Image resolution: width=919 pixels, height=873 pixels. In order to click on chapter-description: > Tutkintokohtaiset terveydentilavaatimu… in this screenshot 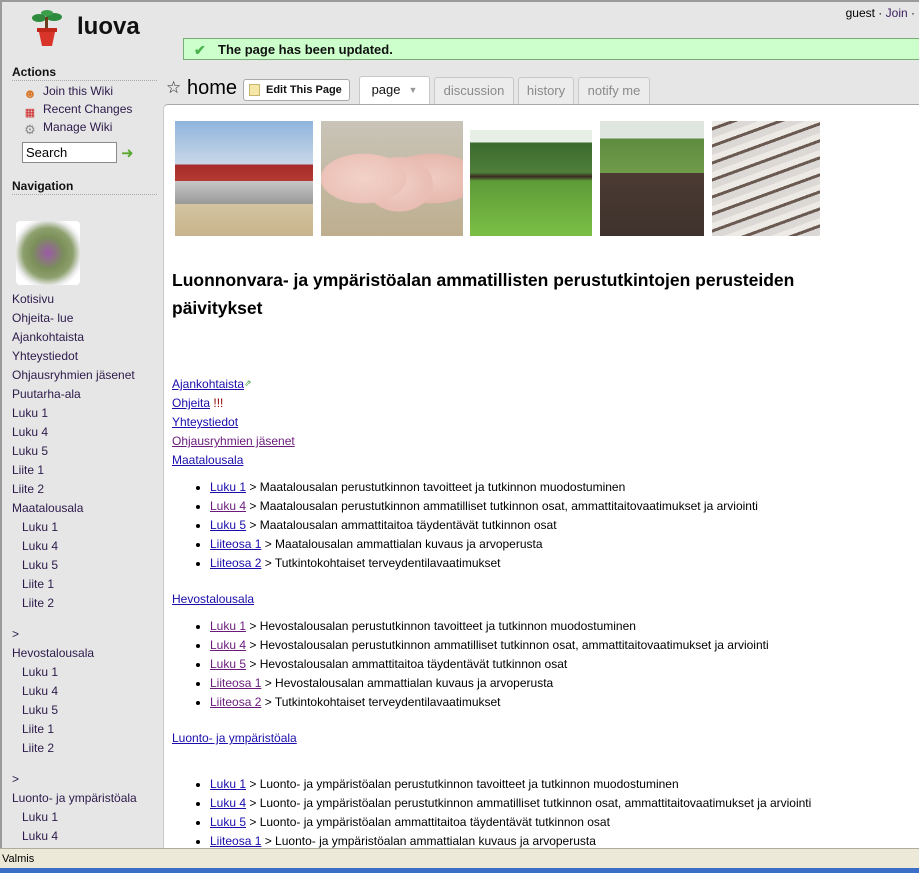, I will do `click(381, 563)`.